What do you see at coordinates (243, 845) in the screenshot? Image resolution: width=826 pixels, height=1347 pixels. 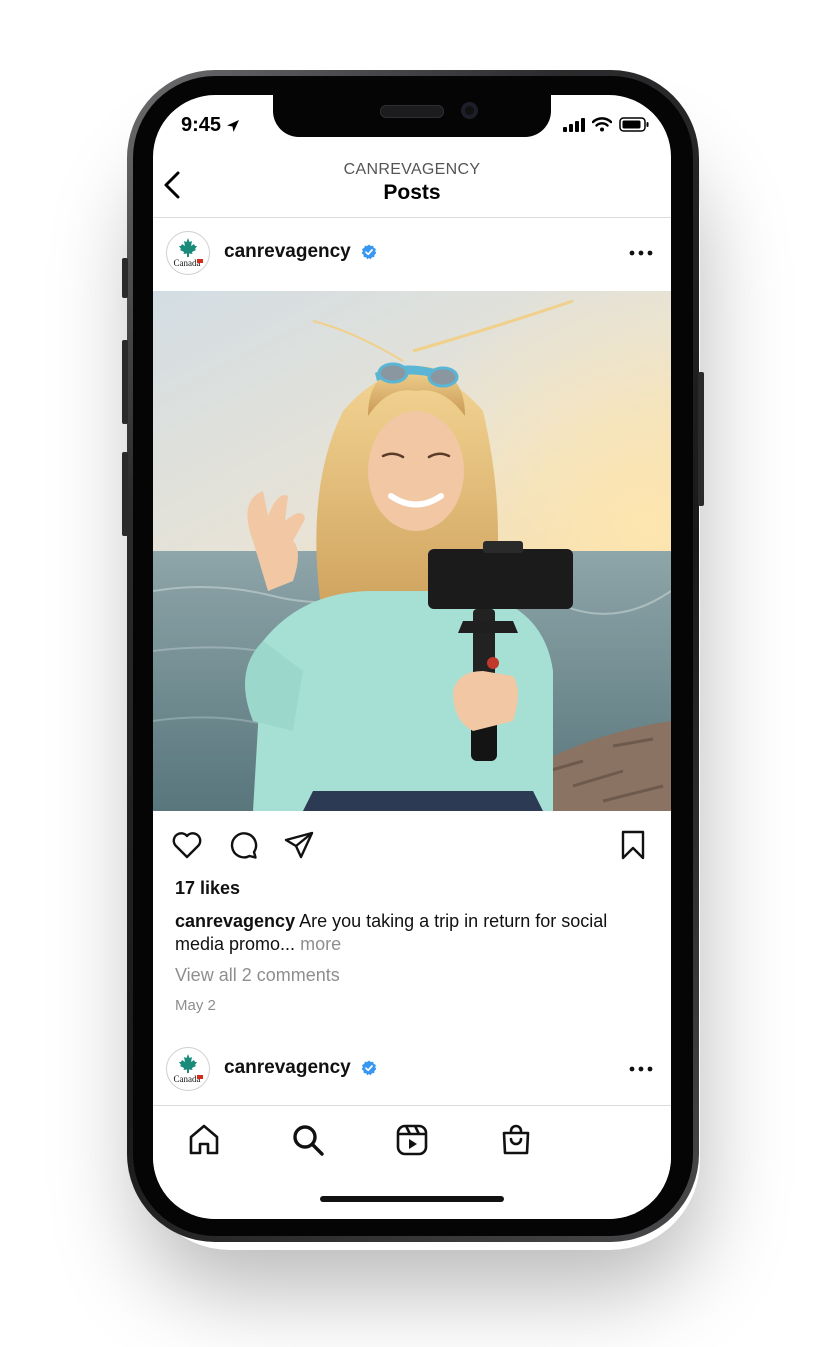 I see `comment-icon` at bounding box center [243, 845].